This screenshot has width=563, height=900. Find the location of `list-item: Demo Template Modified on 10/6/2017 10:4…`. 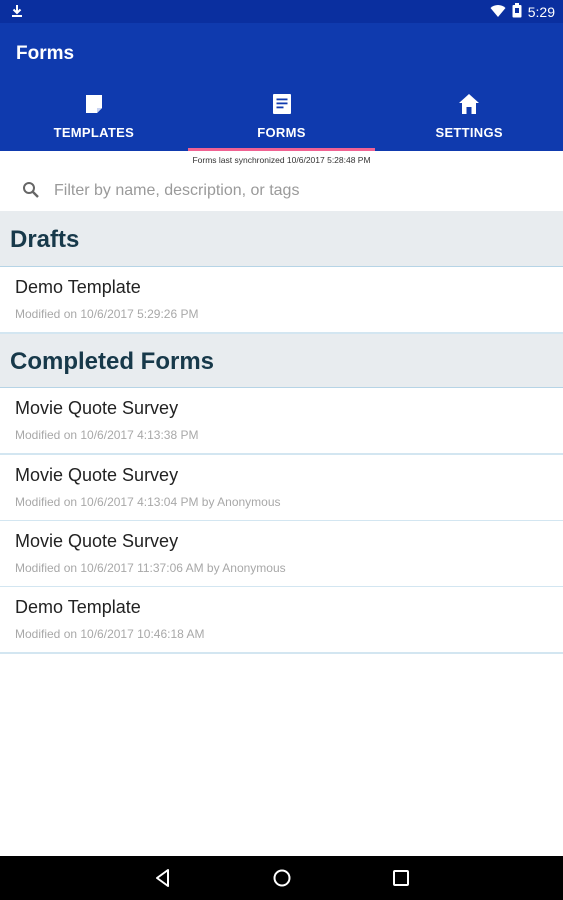

list-item: Demo Template Modified on 10/6/2017 10:4… is located at coordinates (281, 620).